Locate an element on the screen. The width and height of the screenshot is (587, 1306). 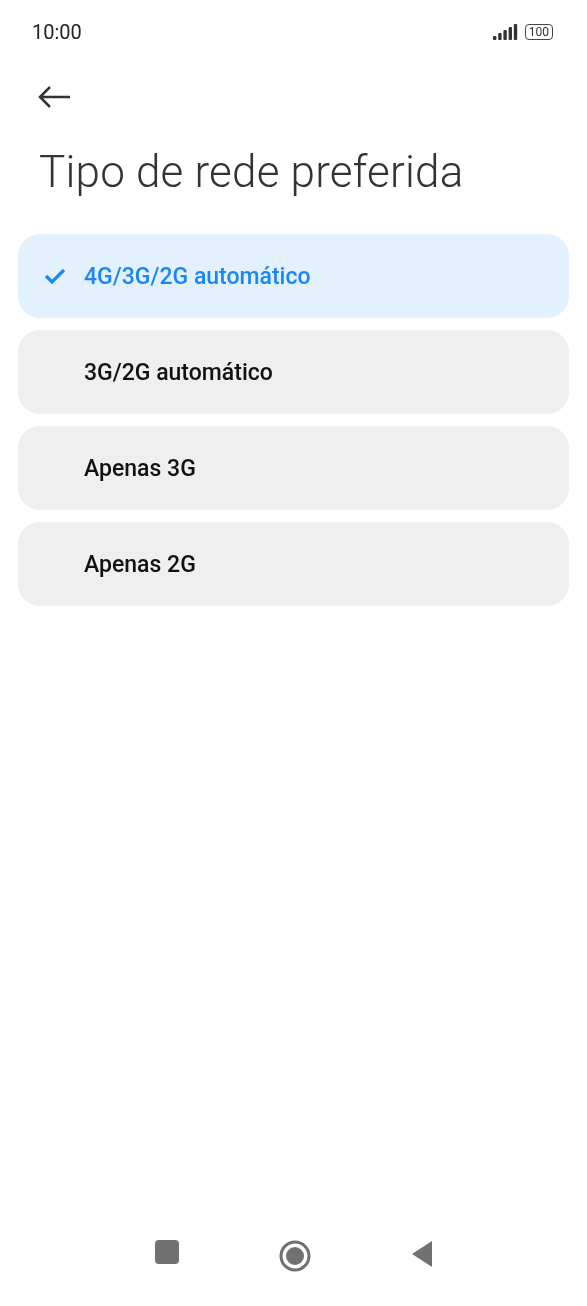
home-button is located at coordinates (294, 1256).